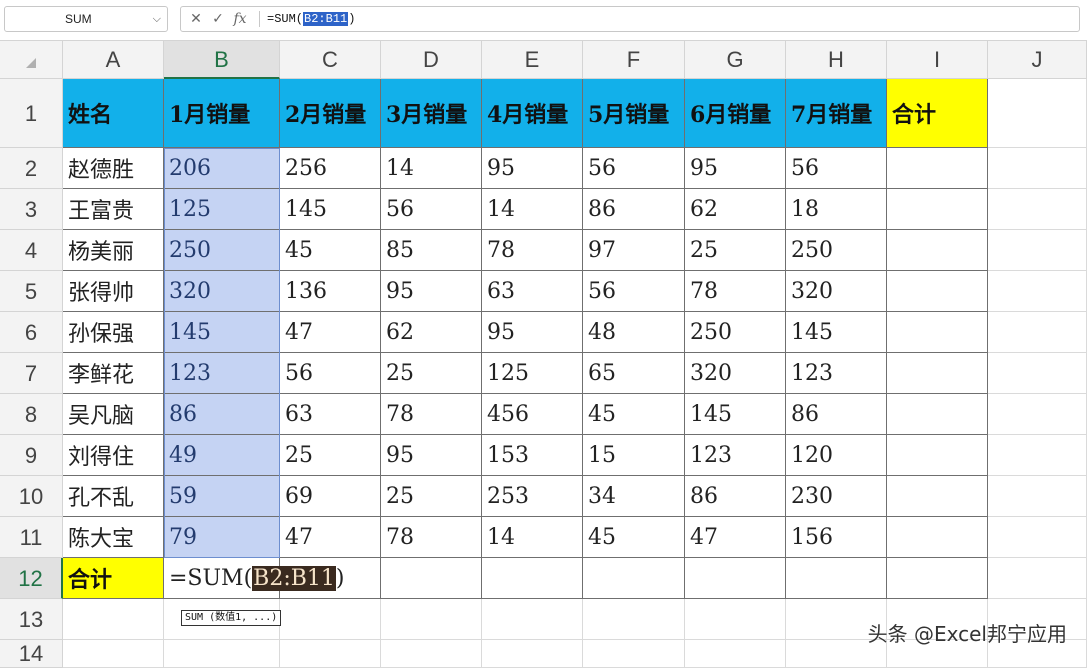  What do you see at coordinates (735, 209) in the screenshot?
I see `value-cell: 62` at bounding box center [735, 209].